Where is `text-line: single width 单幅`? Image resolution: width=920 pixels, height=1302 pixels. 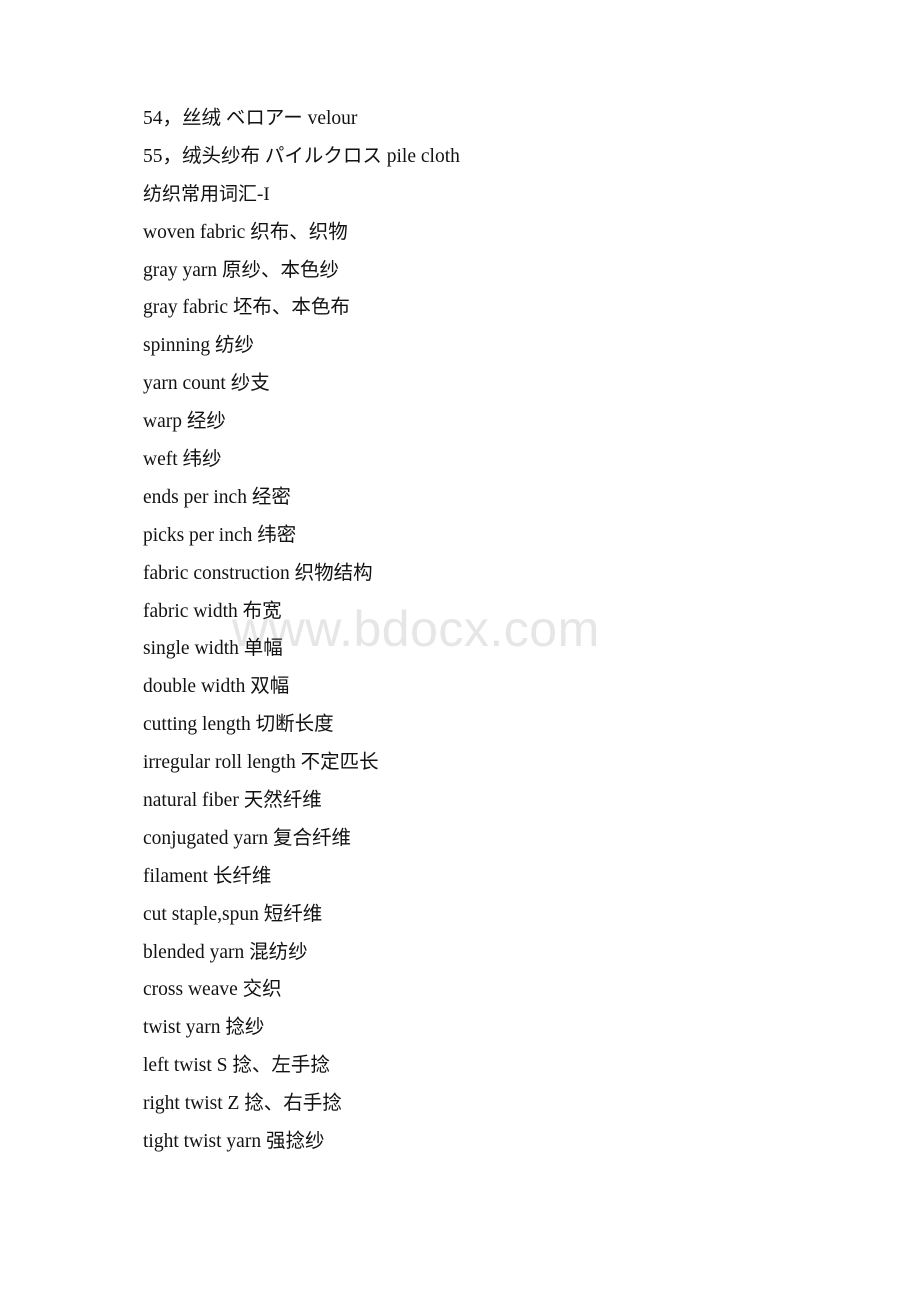
text-line: single width 单幅 is located at coordinates (213, 649).